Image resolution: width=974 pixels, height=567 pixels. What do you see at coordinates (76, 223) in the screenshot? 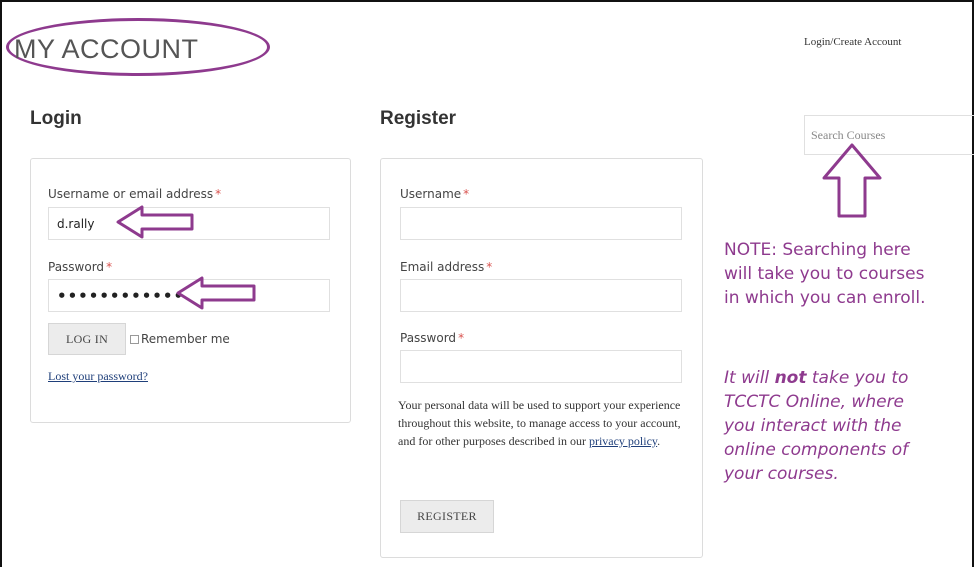
I see `login-username-value: d.rally` at bounding box center [76, 223].